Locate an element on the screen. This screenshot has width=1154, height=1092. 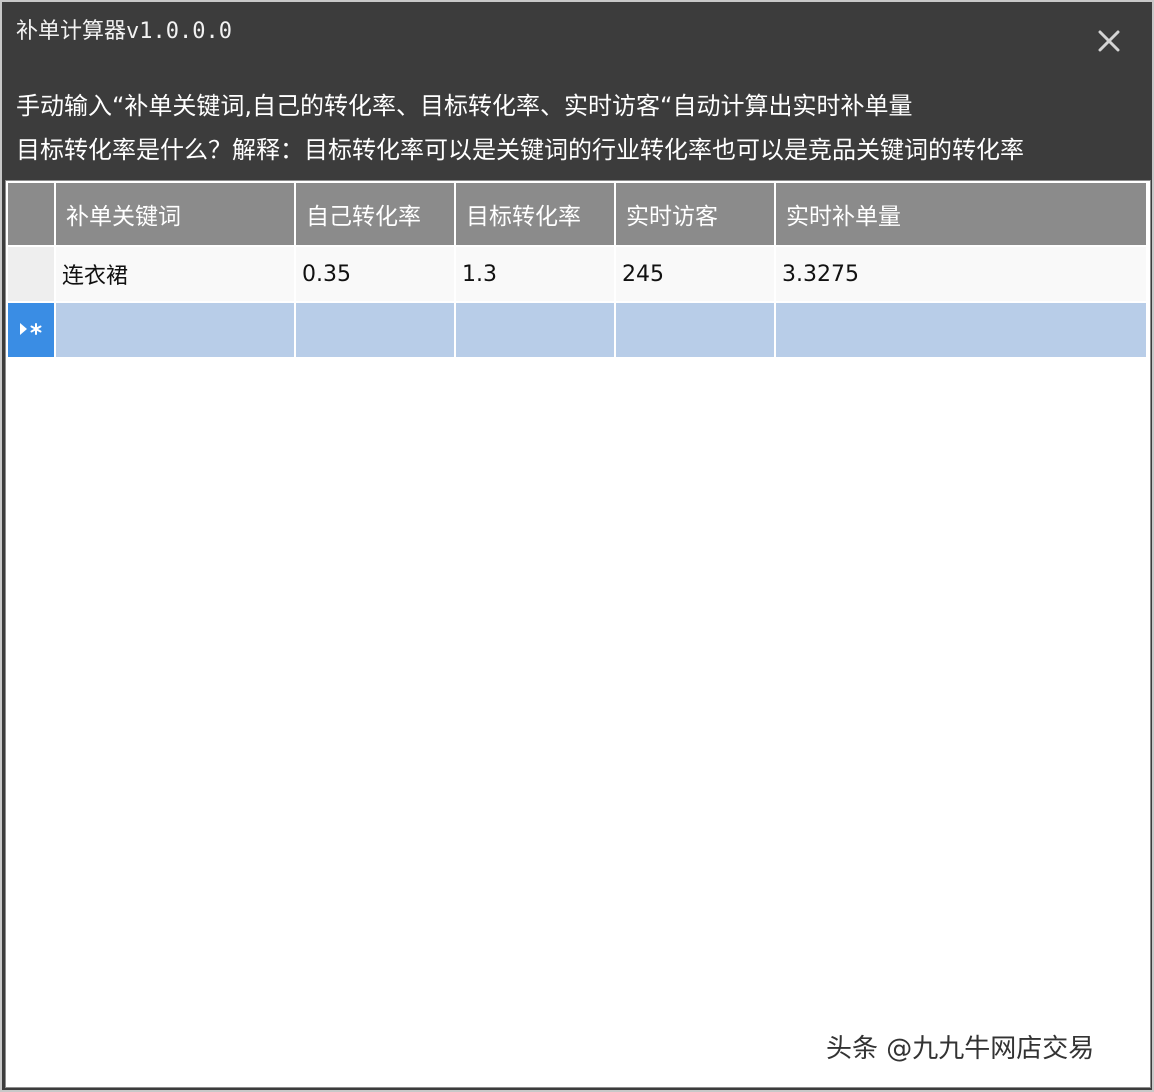
instruction-line-1: 手动输入“补单关键词,自己的转化率、目标转化率、实时访客“自动计算出实时补单量 is located at coordinates (464, 106).